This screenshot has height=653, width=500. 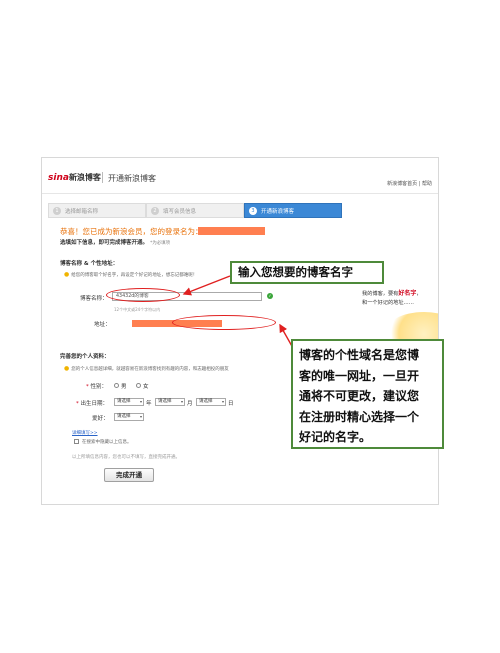 What do you see at coordinates (134, 275) in the screenshot?
I see `blog-name-hint-text: 给您的博客取个好名字，再设定个好记的地址，想忘记都难呢！` at bounding box center [134, 275].